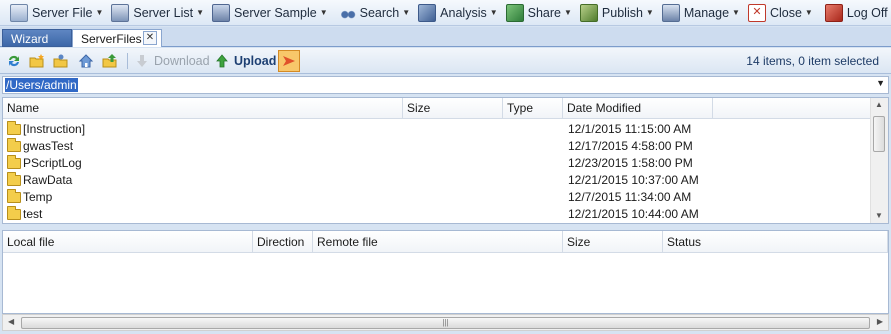  I want to click on file-row: [Instruction] 12/1/2015 11:15:00 AM, so click(437, 129).